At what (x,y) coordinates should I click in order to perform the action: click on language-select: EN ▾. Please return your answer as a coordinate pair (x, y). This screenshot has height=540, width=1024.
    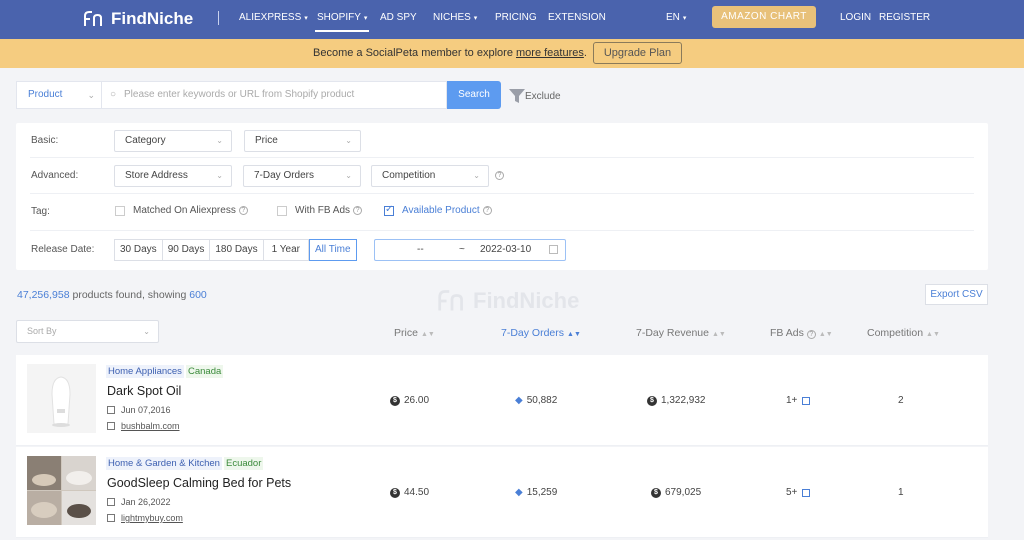
    Looking at the image, I should click on (676, 17).